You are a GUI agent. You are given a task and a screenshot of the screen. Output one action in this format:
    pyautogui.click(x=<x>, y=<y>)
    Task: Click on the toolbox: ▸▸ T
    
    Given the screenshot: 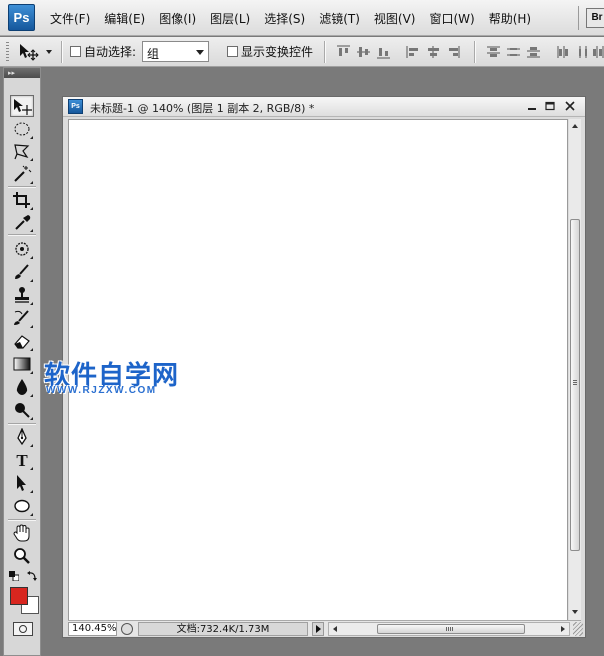 What is the action you would take?
    pyautogui.click(x=22, y=361)
    